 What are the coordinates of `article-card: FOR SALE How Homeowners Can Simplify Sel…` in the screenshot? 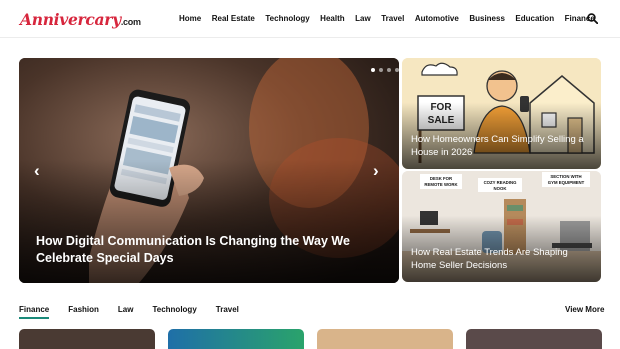 It's located at (501, 113).